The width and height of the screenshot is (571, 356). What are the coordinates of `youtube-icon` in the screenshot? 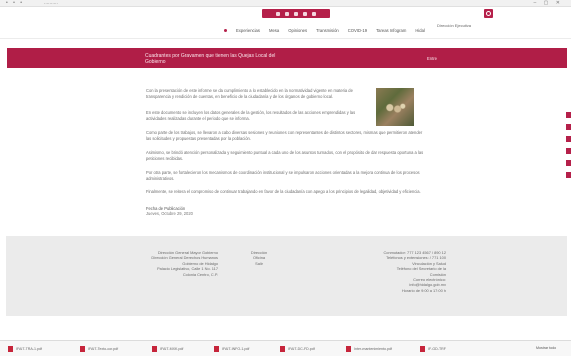 It's located at (296, 13).